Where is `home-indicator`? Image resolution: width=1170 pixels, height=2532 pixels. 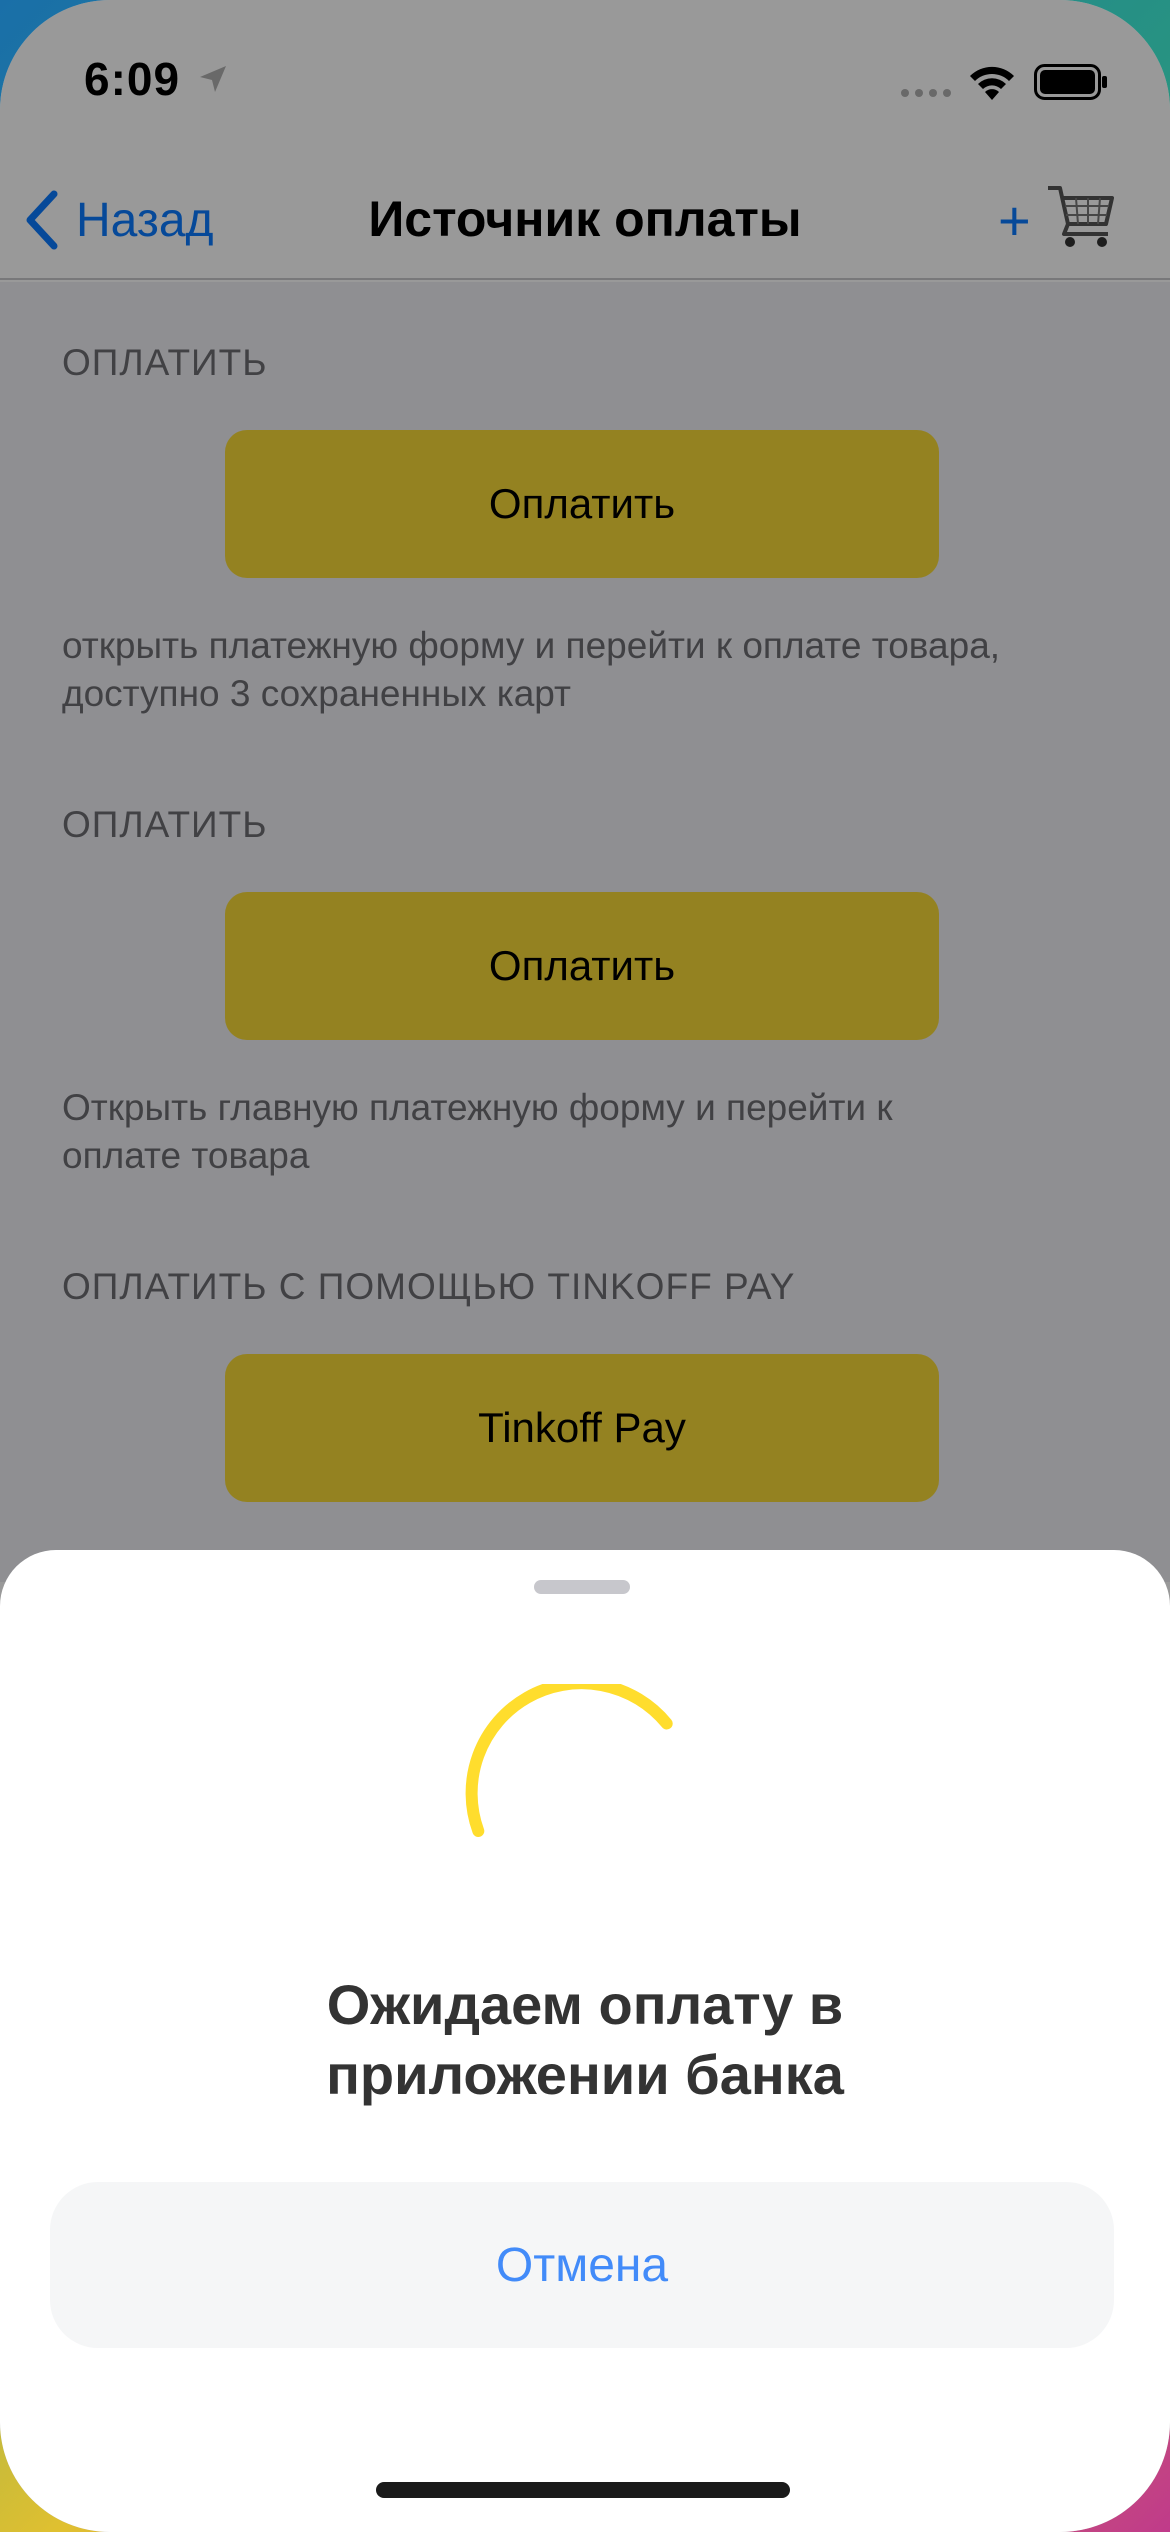
home-indicator is located at coordinates (583, 2490).